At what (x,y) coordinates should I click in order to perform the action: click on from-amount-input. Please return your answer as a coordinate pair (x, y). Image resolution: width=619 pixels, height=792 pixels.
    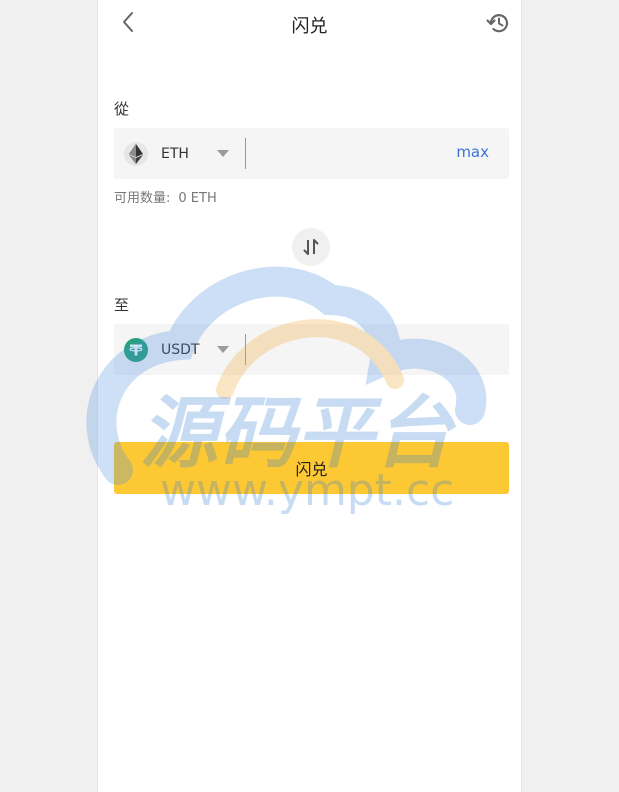
    Looking at the image, I should click on (351, 154).